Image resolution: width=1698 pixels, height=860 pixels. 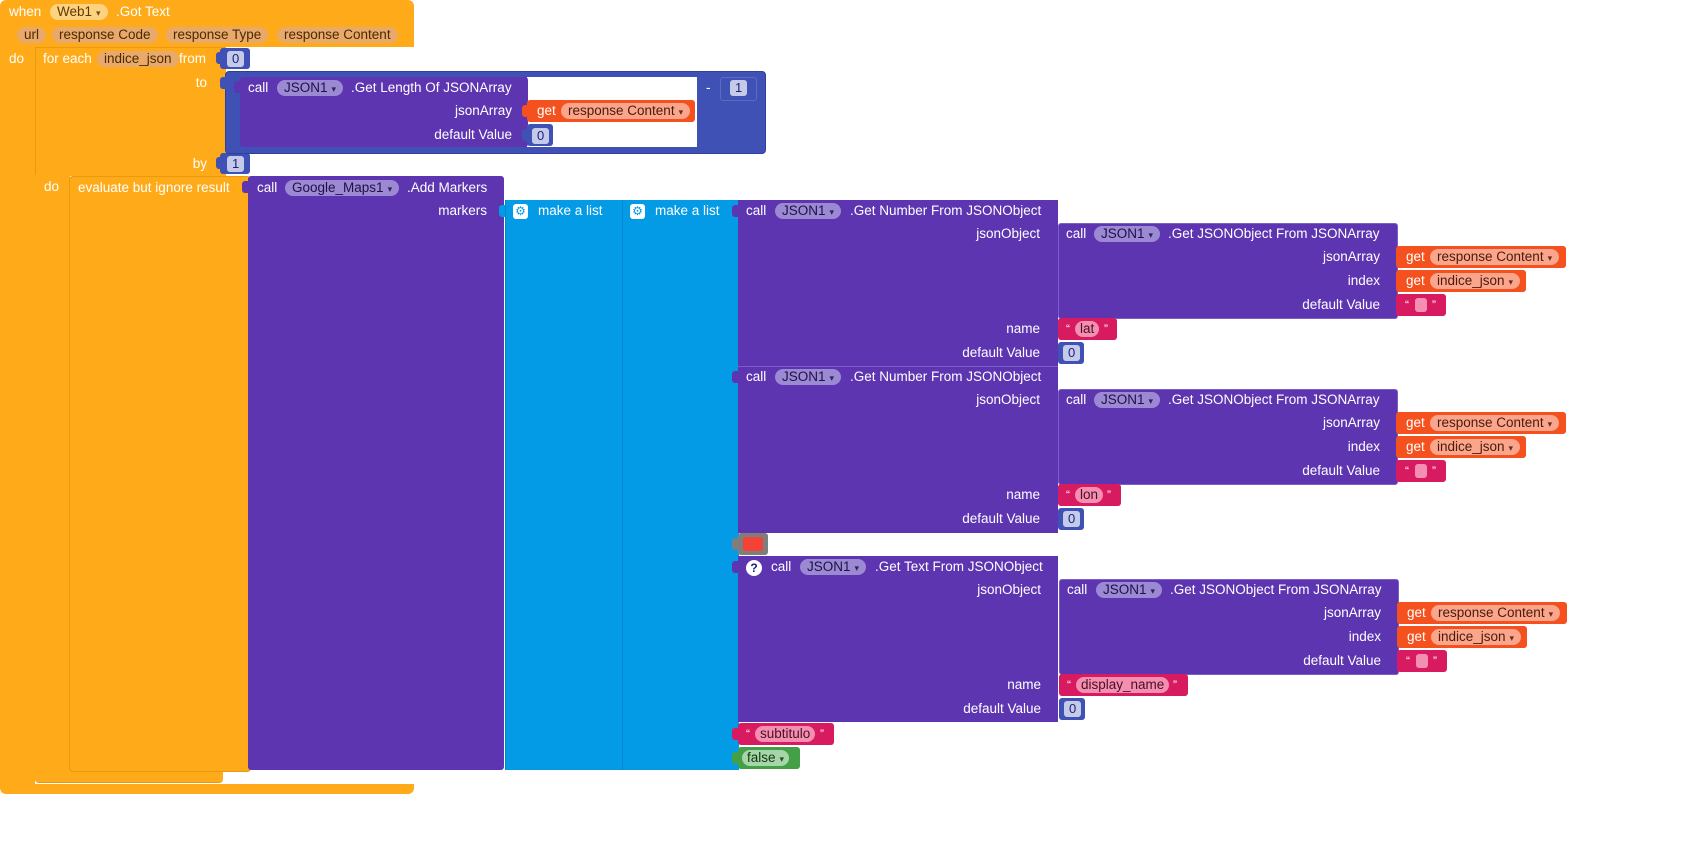 What do you see at coordinates (1352, 612) in the screenshot?
I see `text-obj-array-label: jsonArray` at bounding box center [1352, 612].